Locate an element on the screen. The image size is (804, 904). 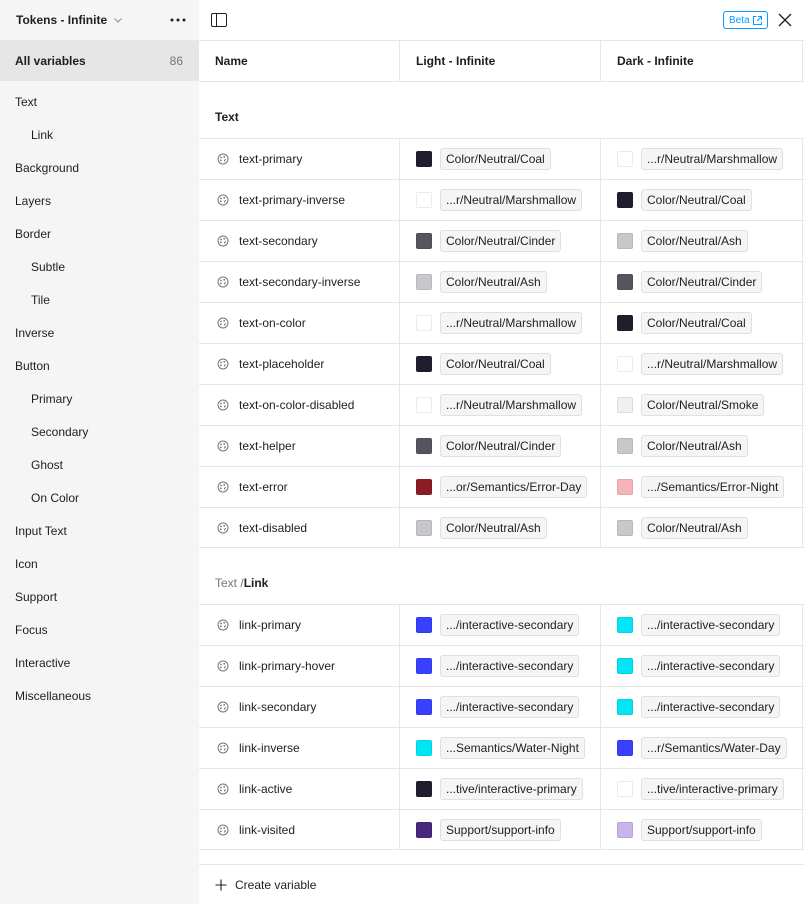
alias-pill: .../Semantics/Error-Night is located at coordinates (713, 487).